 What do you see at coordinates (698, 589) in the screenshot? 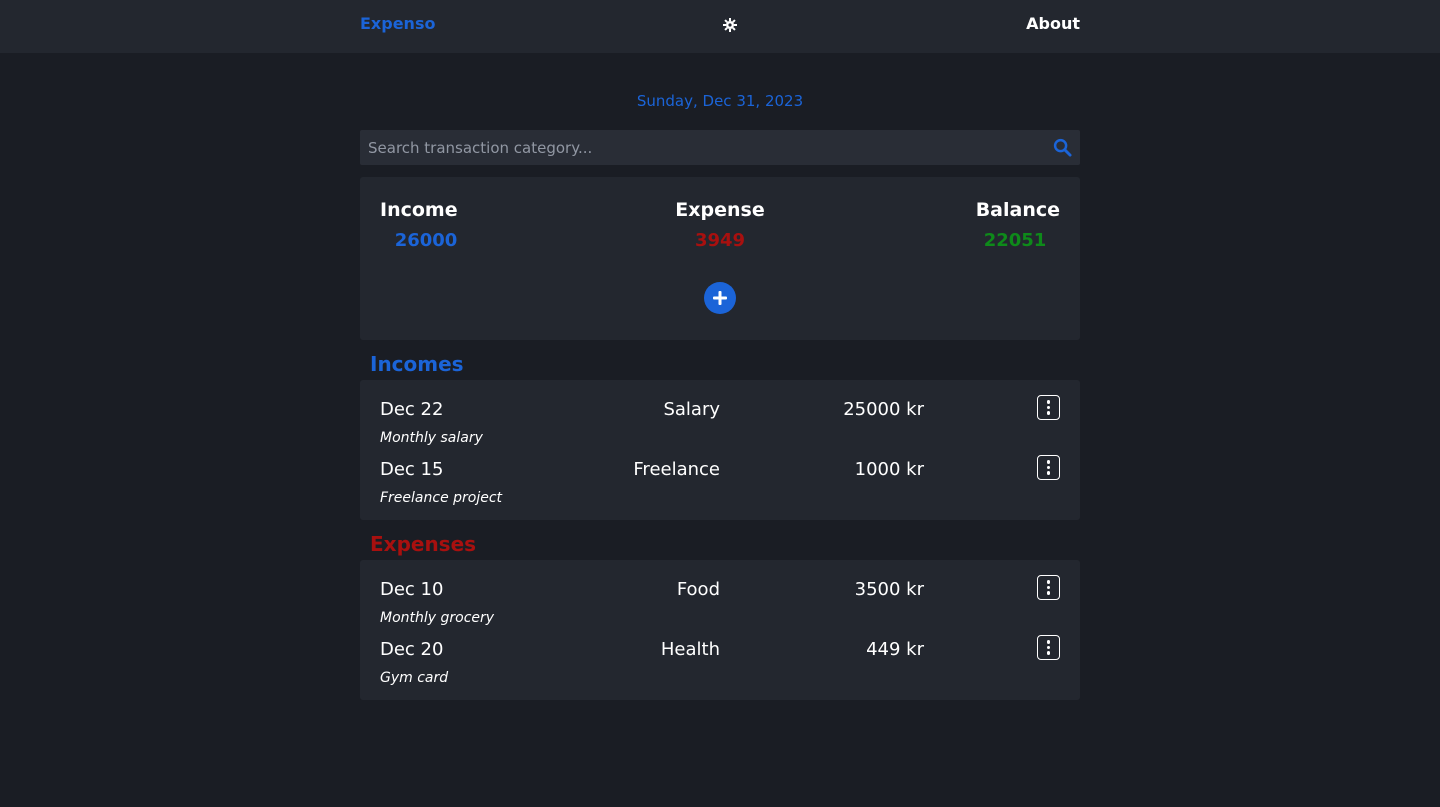
I see `transaction-category: Food` at bounding box center [698, 589].